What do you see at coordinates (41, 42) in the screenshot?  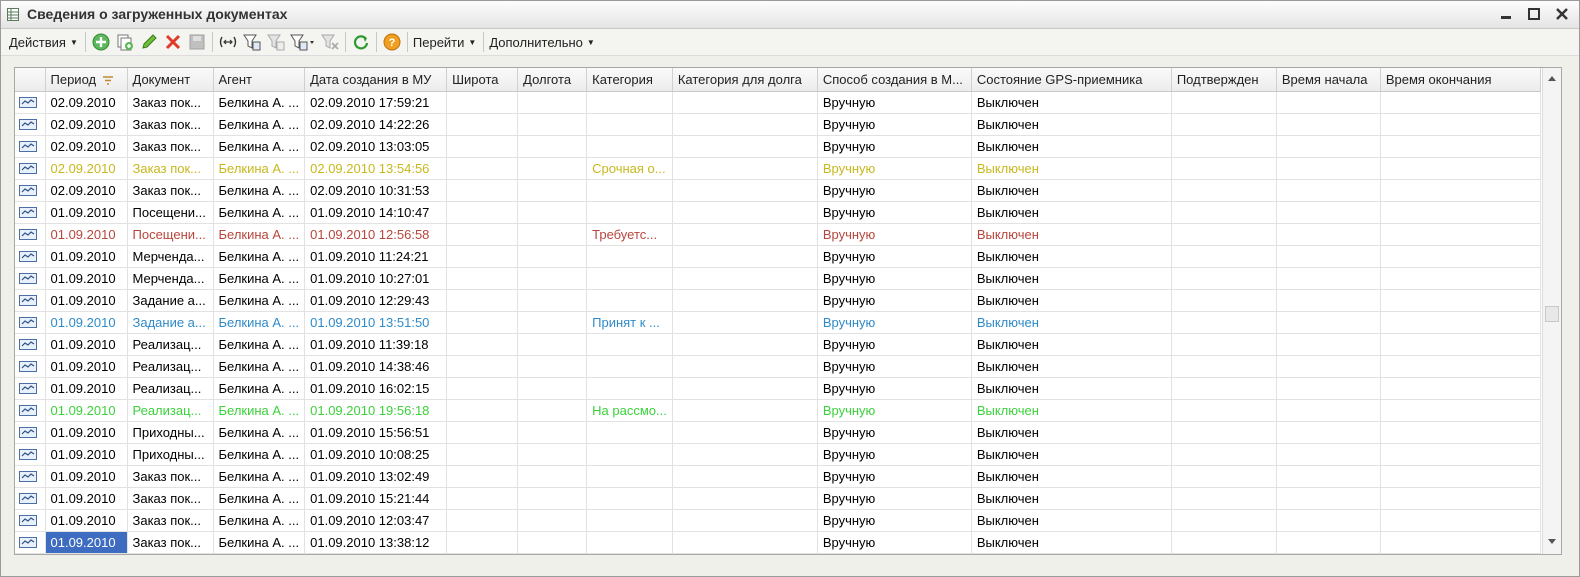 I see `actions-menu: Действия ▼` at bounding box center [41, 42].